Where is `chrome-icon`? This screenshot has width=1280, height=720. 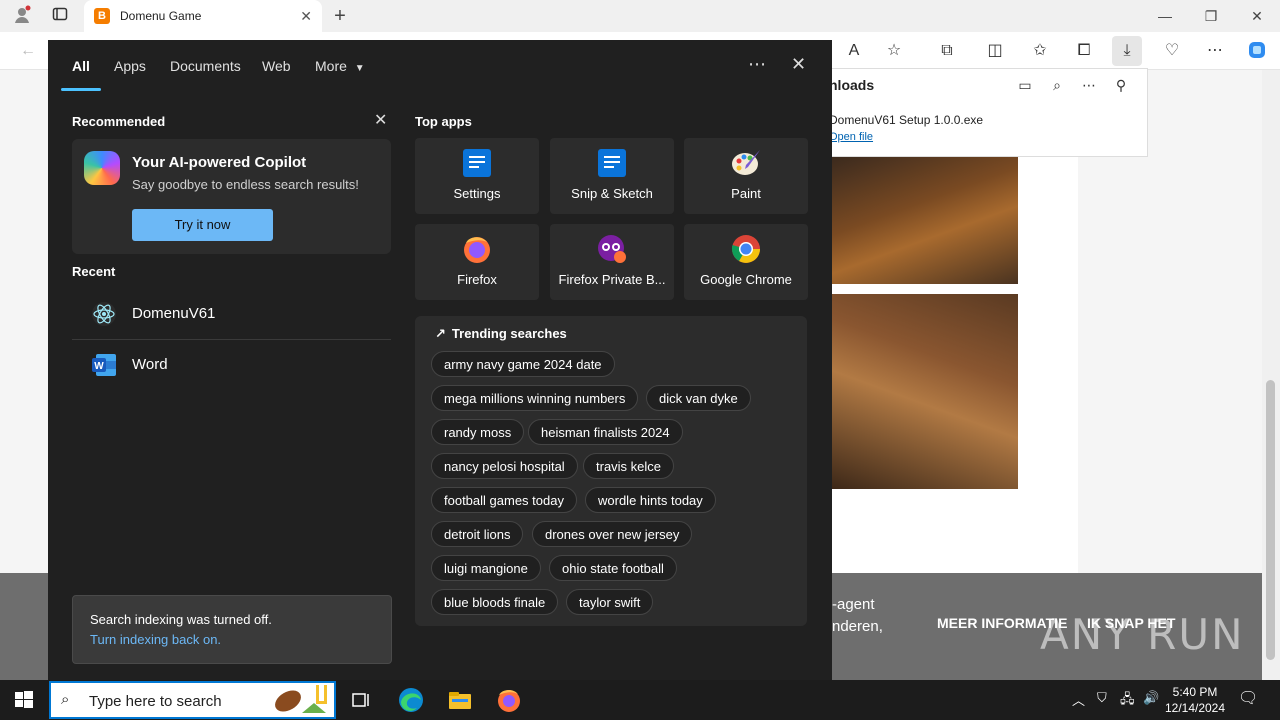
chrome-icon is located at coordinates (745, 249).